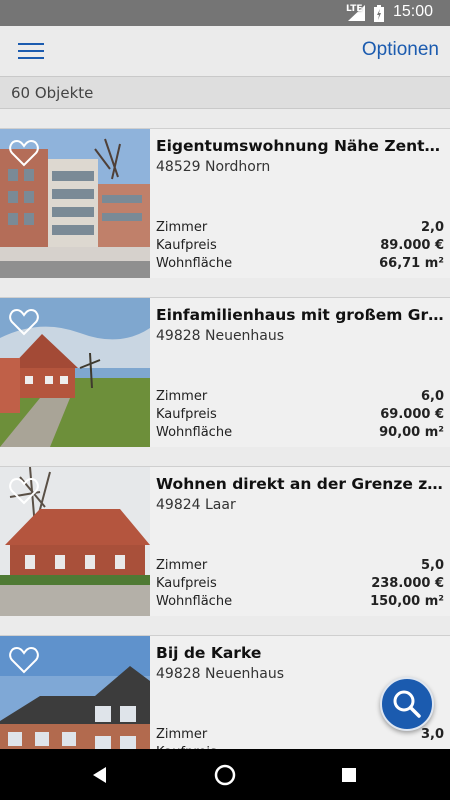  Describe the element at coordinates (413, 11) in the screenshot. I see `status-time: 15:00` at that location.